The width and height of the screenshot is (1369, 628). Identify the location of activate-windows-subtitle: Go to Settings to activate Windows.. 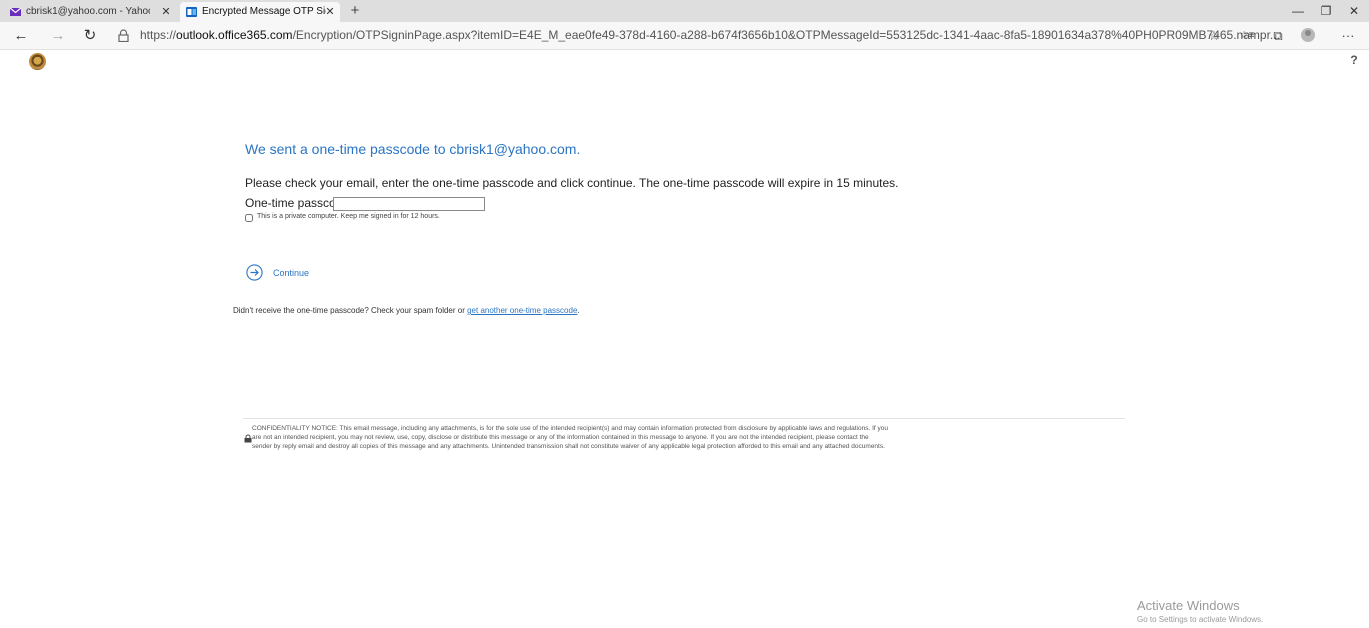
(1200, 619).